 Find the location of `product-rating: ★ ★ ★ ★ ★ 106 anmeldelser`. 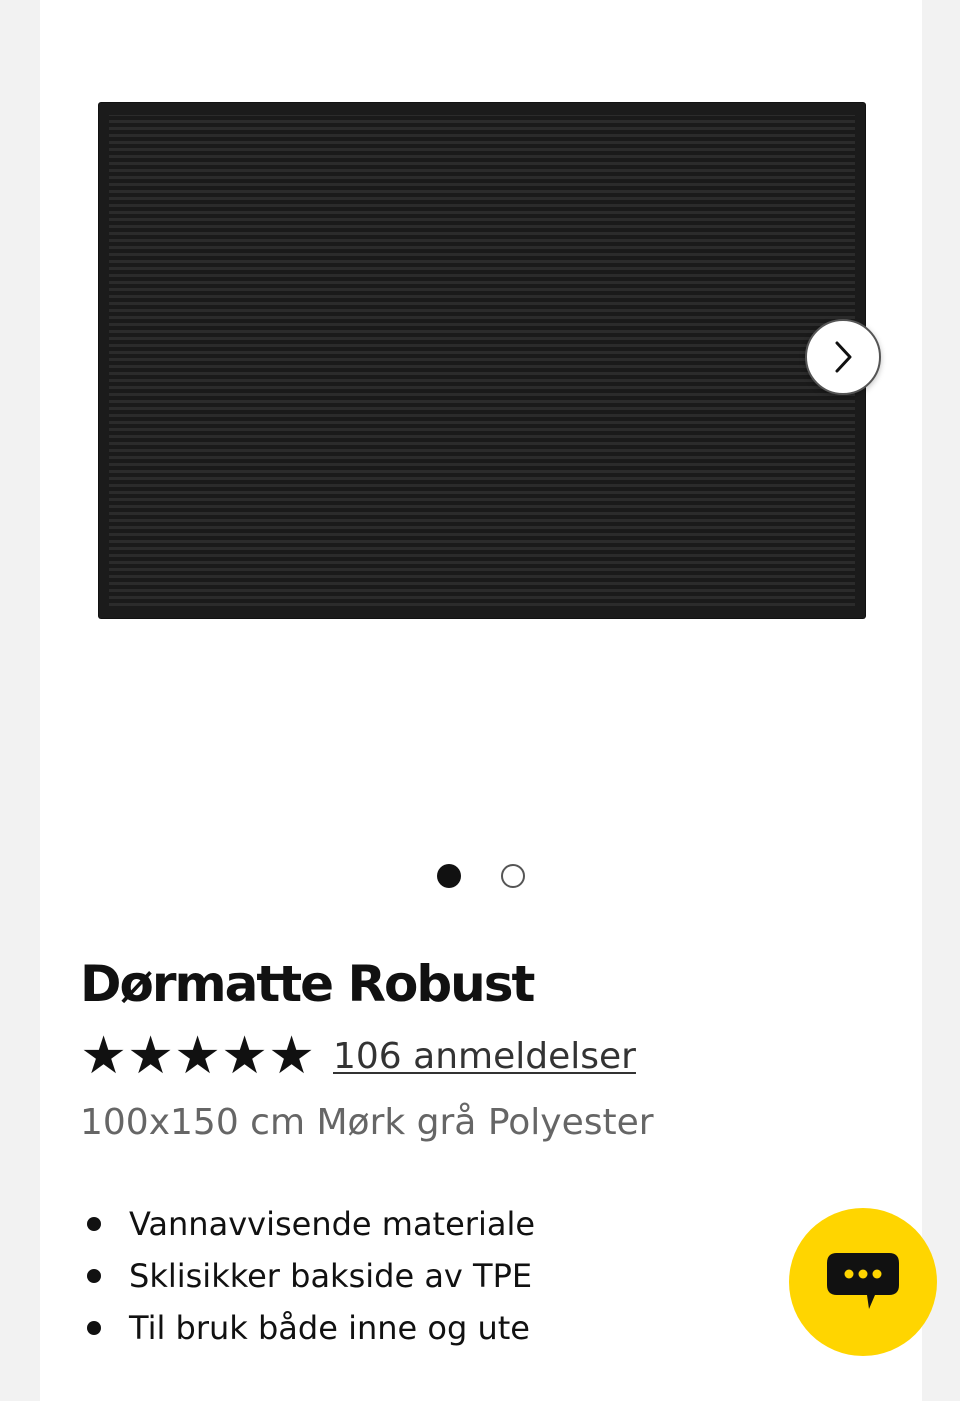

product-rating: ★ ★ ★ ★ ★ 106 anmeldelser is located at coordinates (358, 1056).